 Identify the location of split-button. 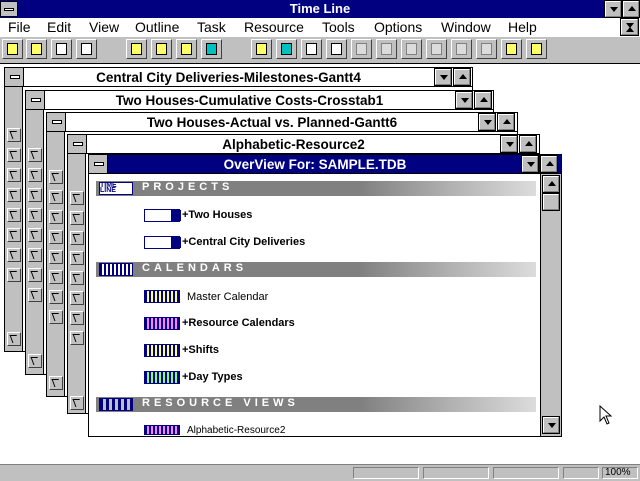
(486, 49).